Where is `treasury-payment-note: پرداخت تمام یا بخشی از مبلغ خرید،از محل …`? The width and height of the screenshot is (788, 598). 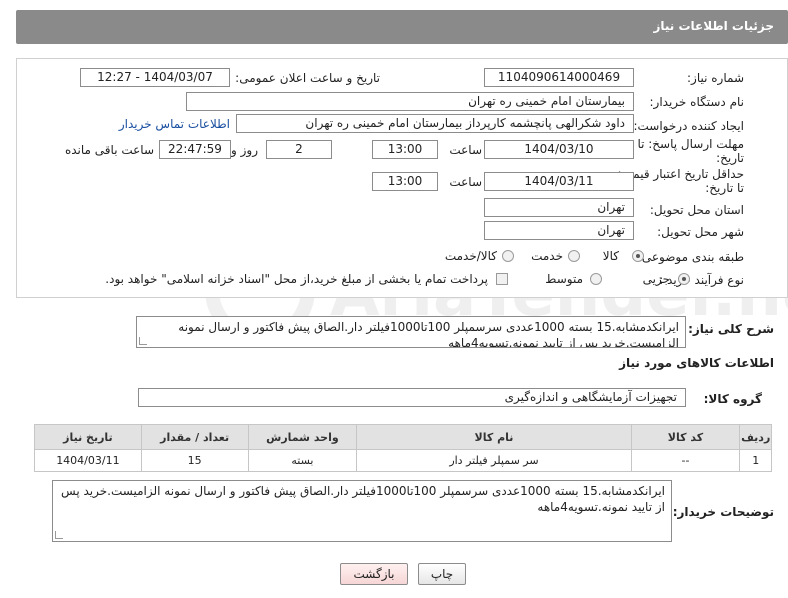 treasury-payment-note: پرداخت تمام یا بخشی از مبلغ خرید،از محل … is located at coordinates (296, 279).